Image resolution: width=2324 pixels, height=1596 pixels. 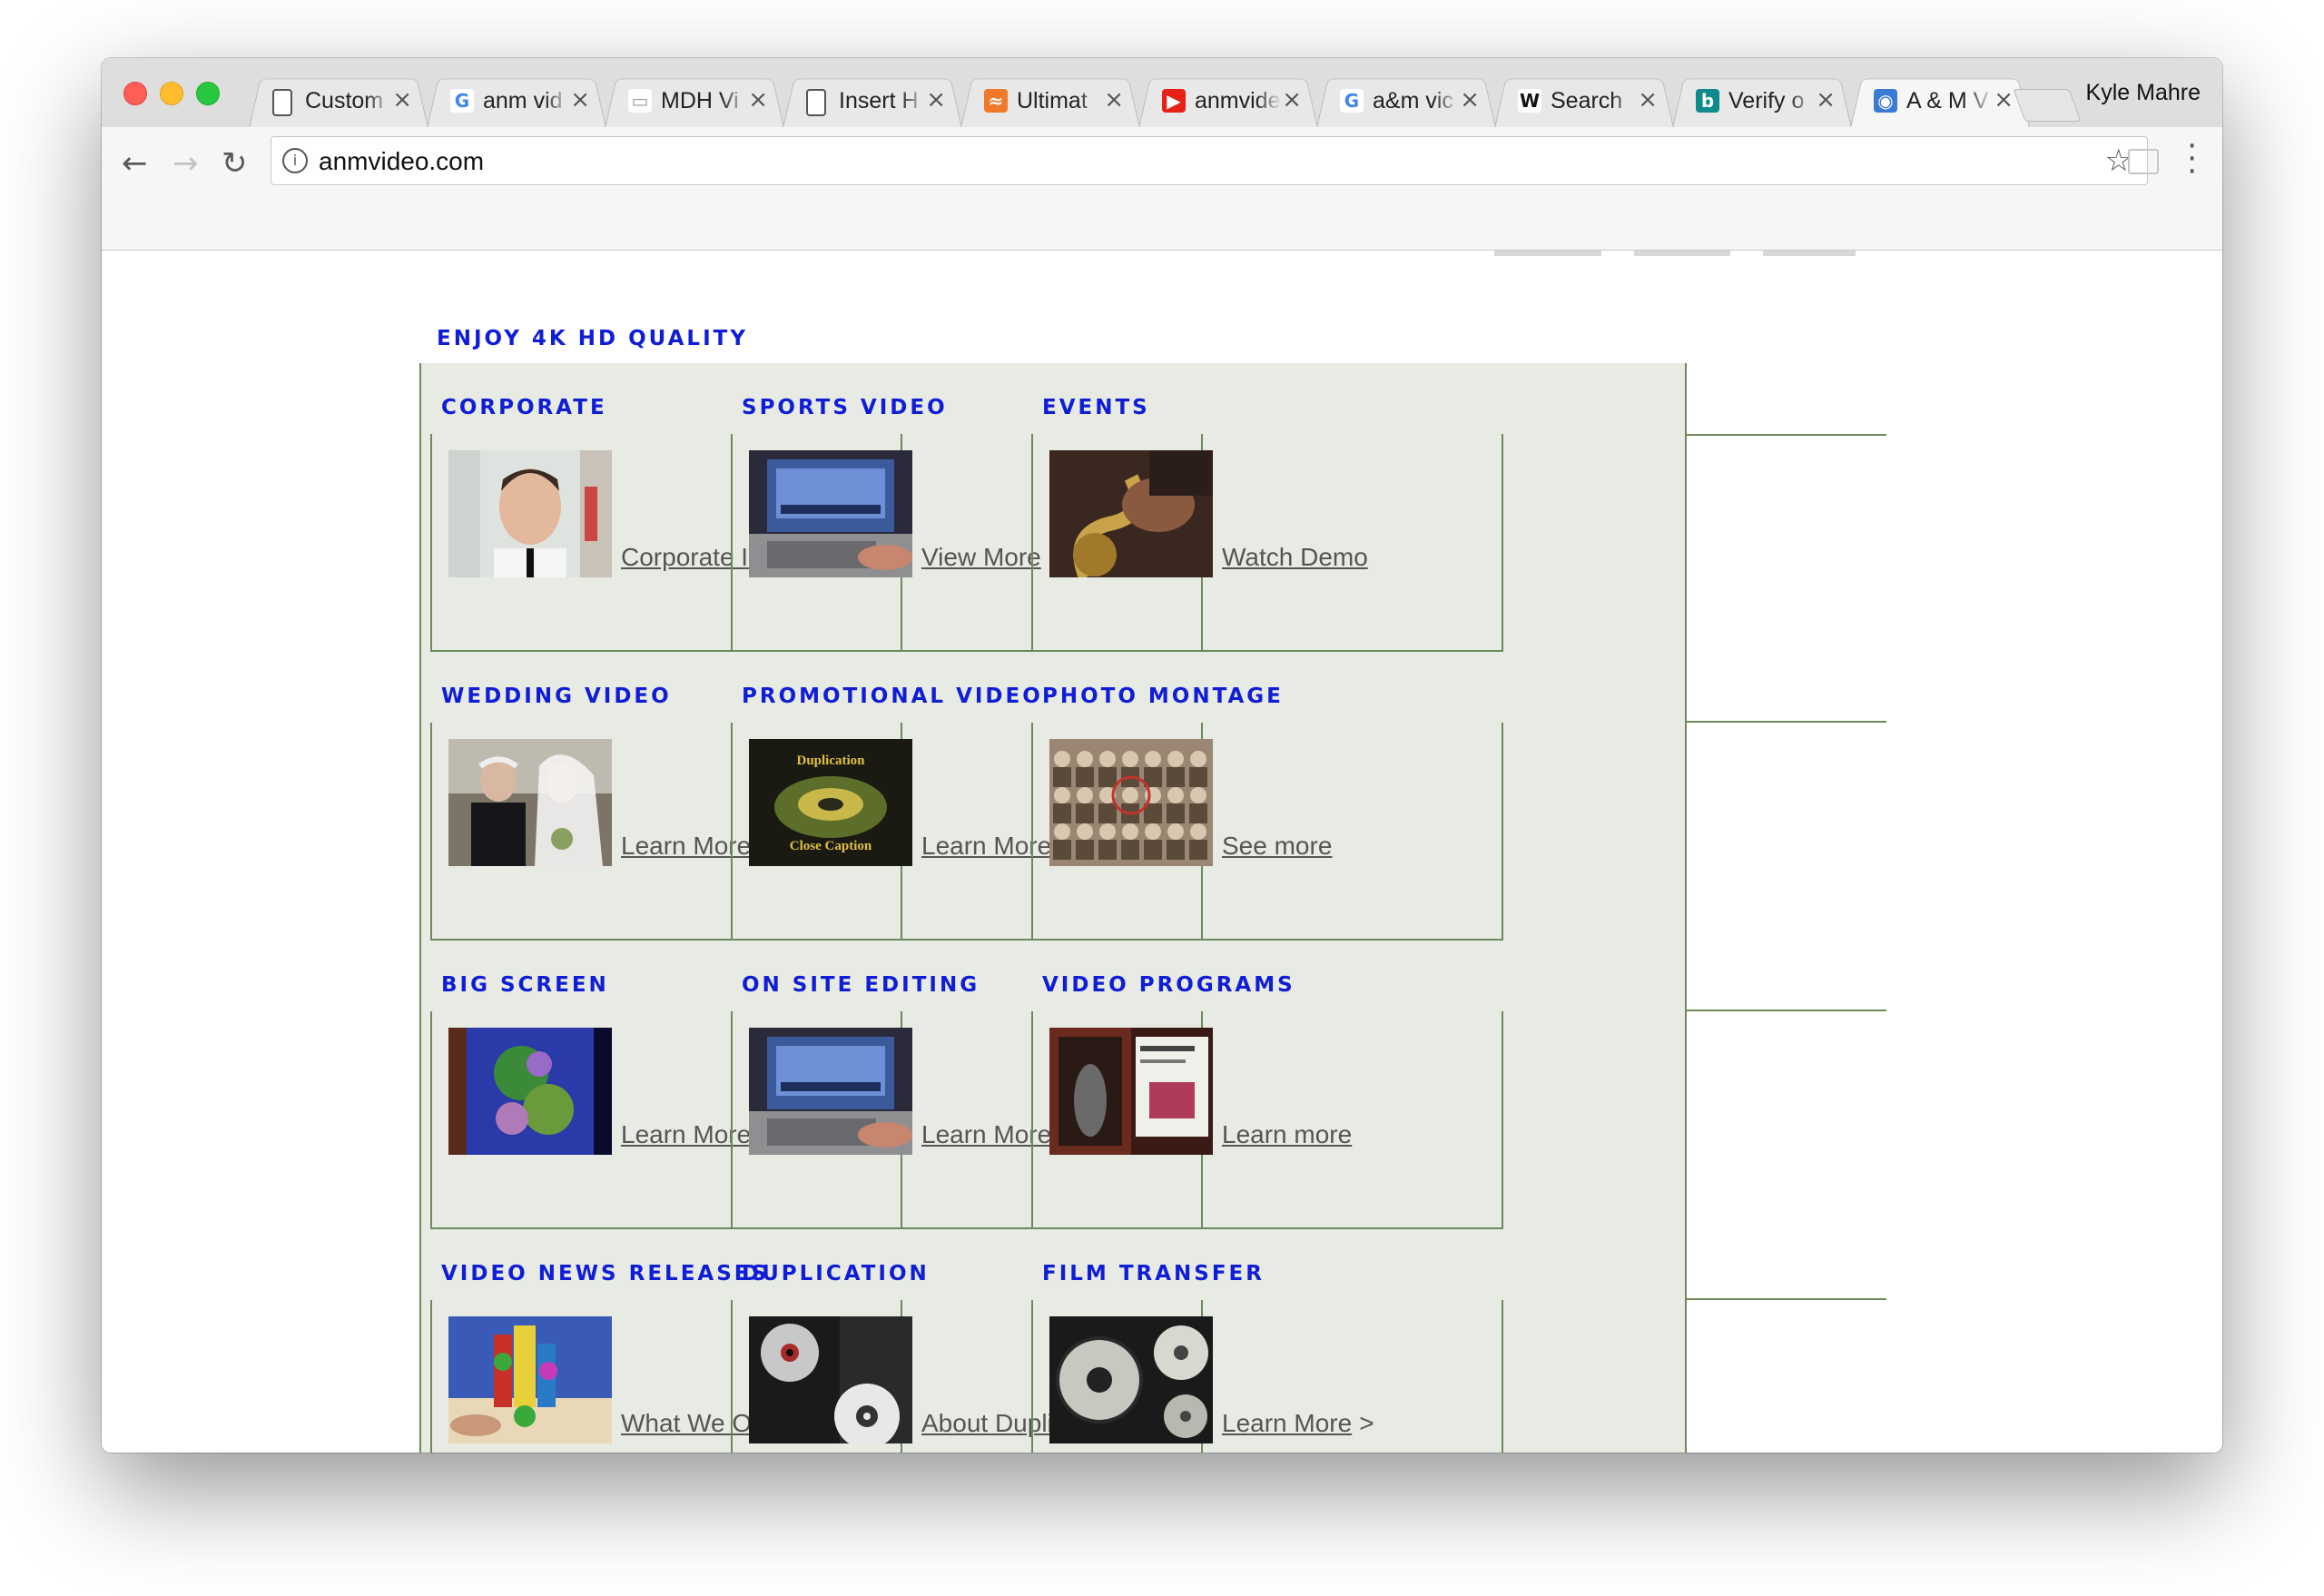 What do you see at coordinates (1587, 100) in the screenshot?
I see `tab-title: Search` at bounding box center [1587, 100].